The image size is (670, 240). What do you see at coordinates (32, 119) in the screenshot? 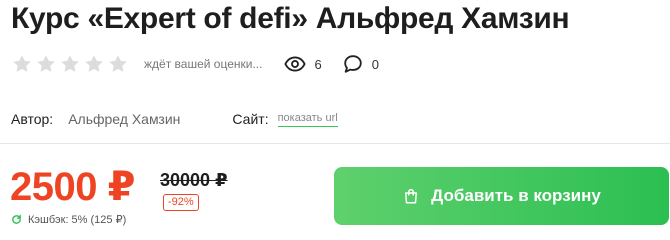
I see `author-label: Автор:` at bounding box center [32, 119].